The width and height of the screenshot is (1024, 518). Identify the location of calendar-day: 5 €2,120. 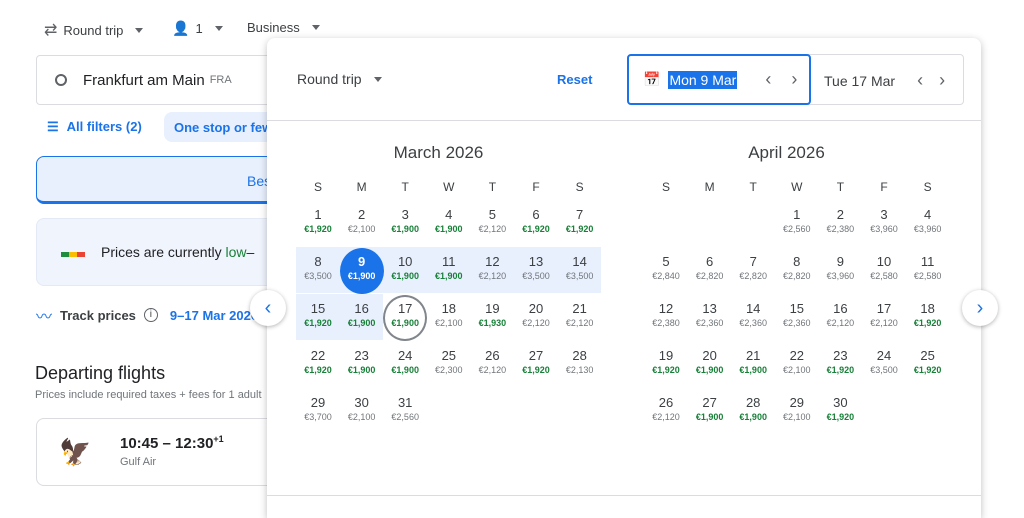
(492, 224).